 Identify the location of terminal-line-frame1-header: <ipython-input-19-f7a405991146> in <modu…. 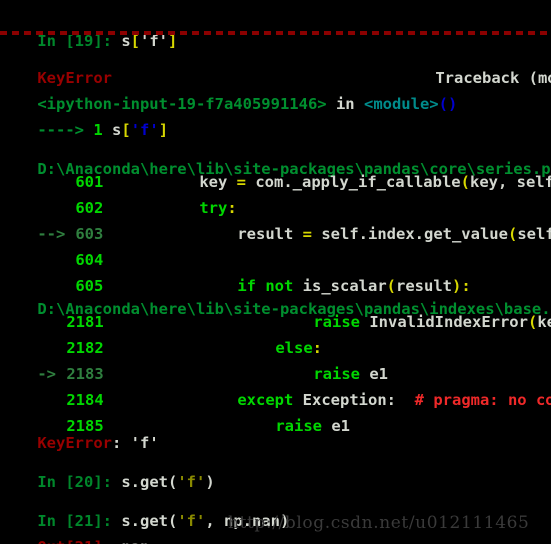
(228, 89).